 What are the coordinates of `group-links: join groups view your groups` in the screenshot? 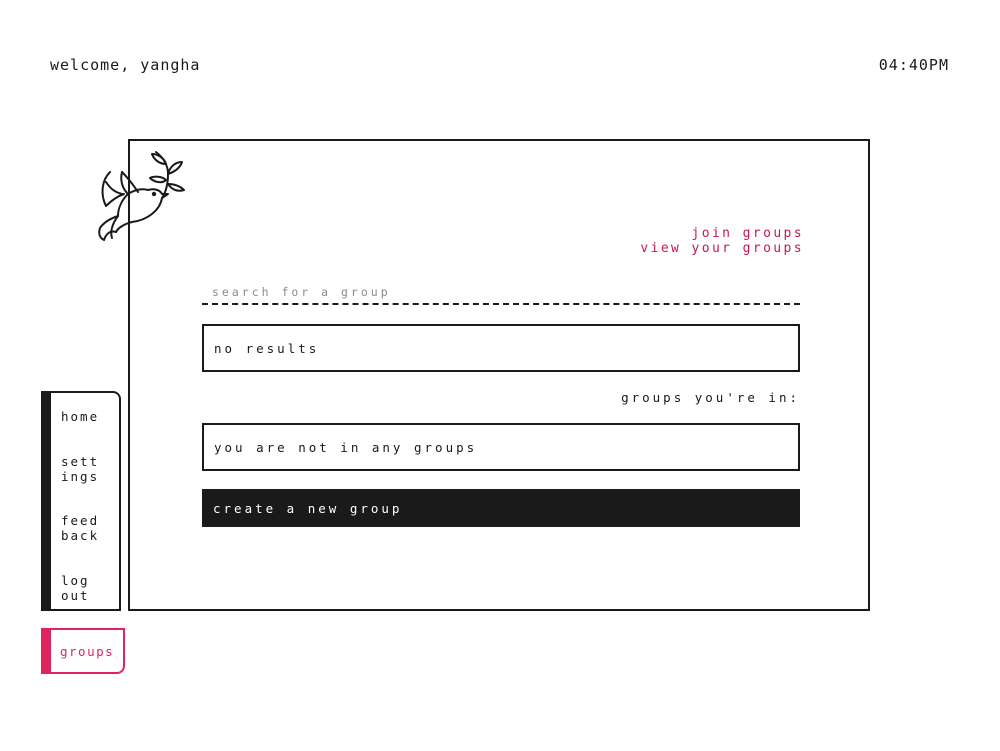 It's located at (722, 241).